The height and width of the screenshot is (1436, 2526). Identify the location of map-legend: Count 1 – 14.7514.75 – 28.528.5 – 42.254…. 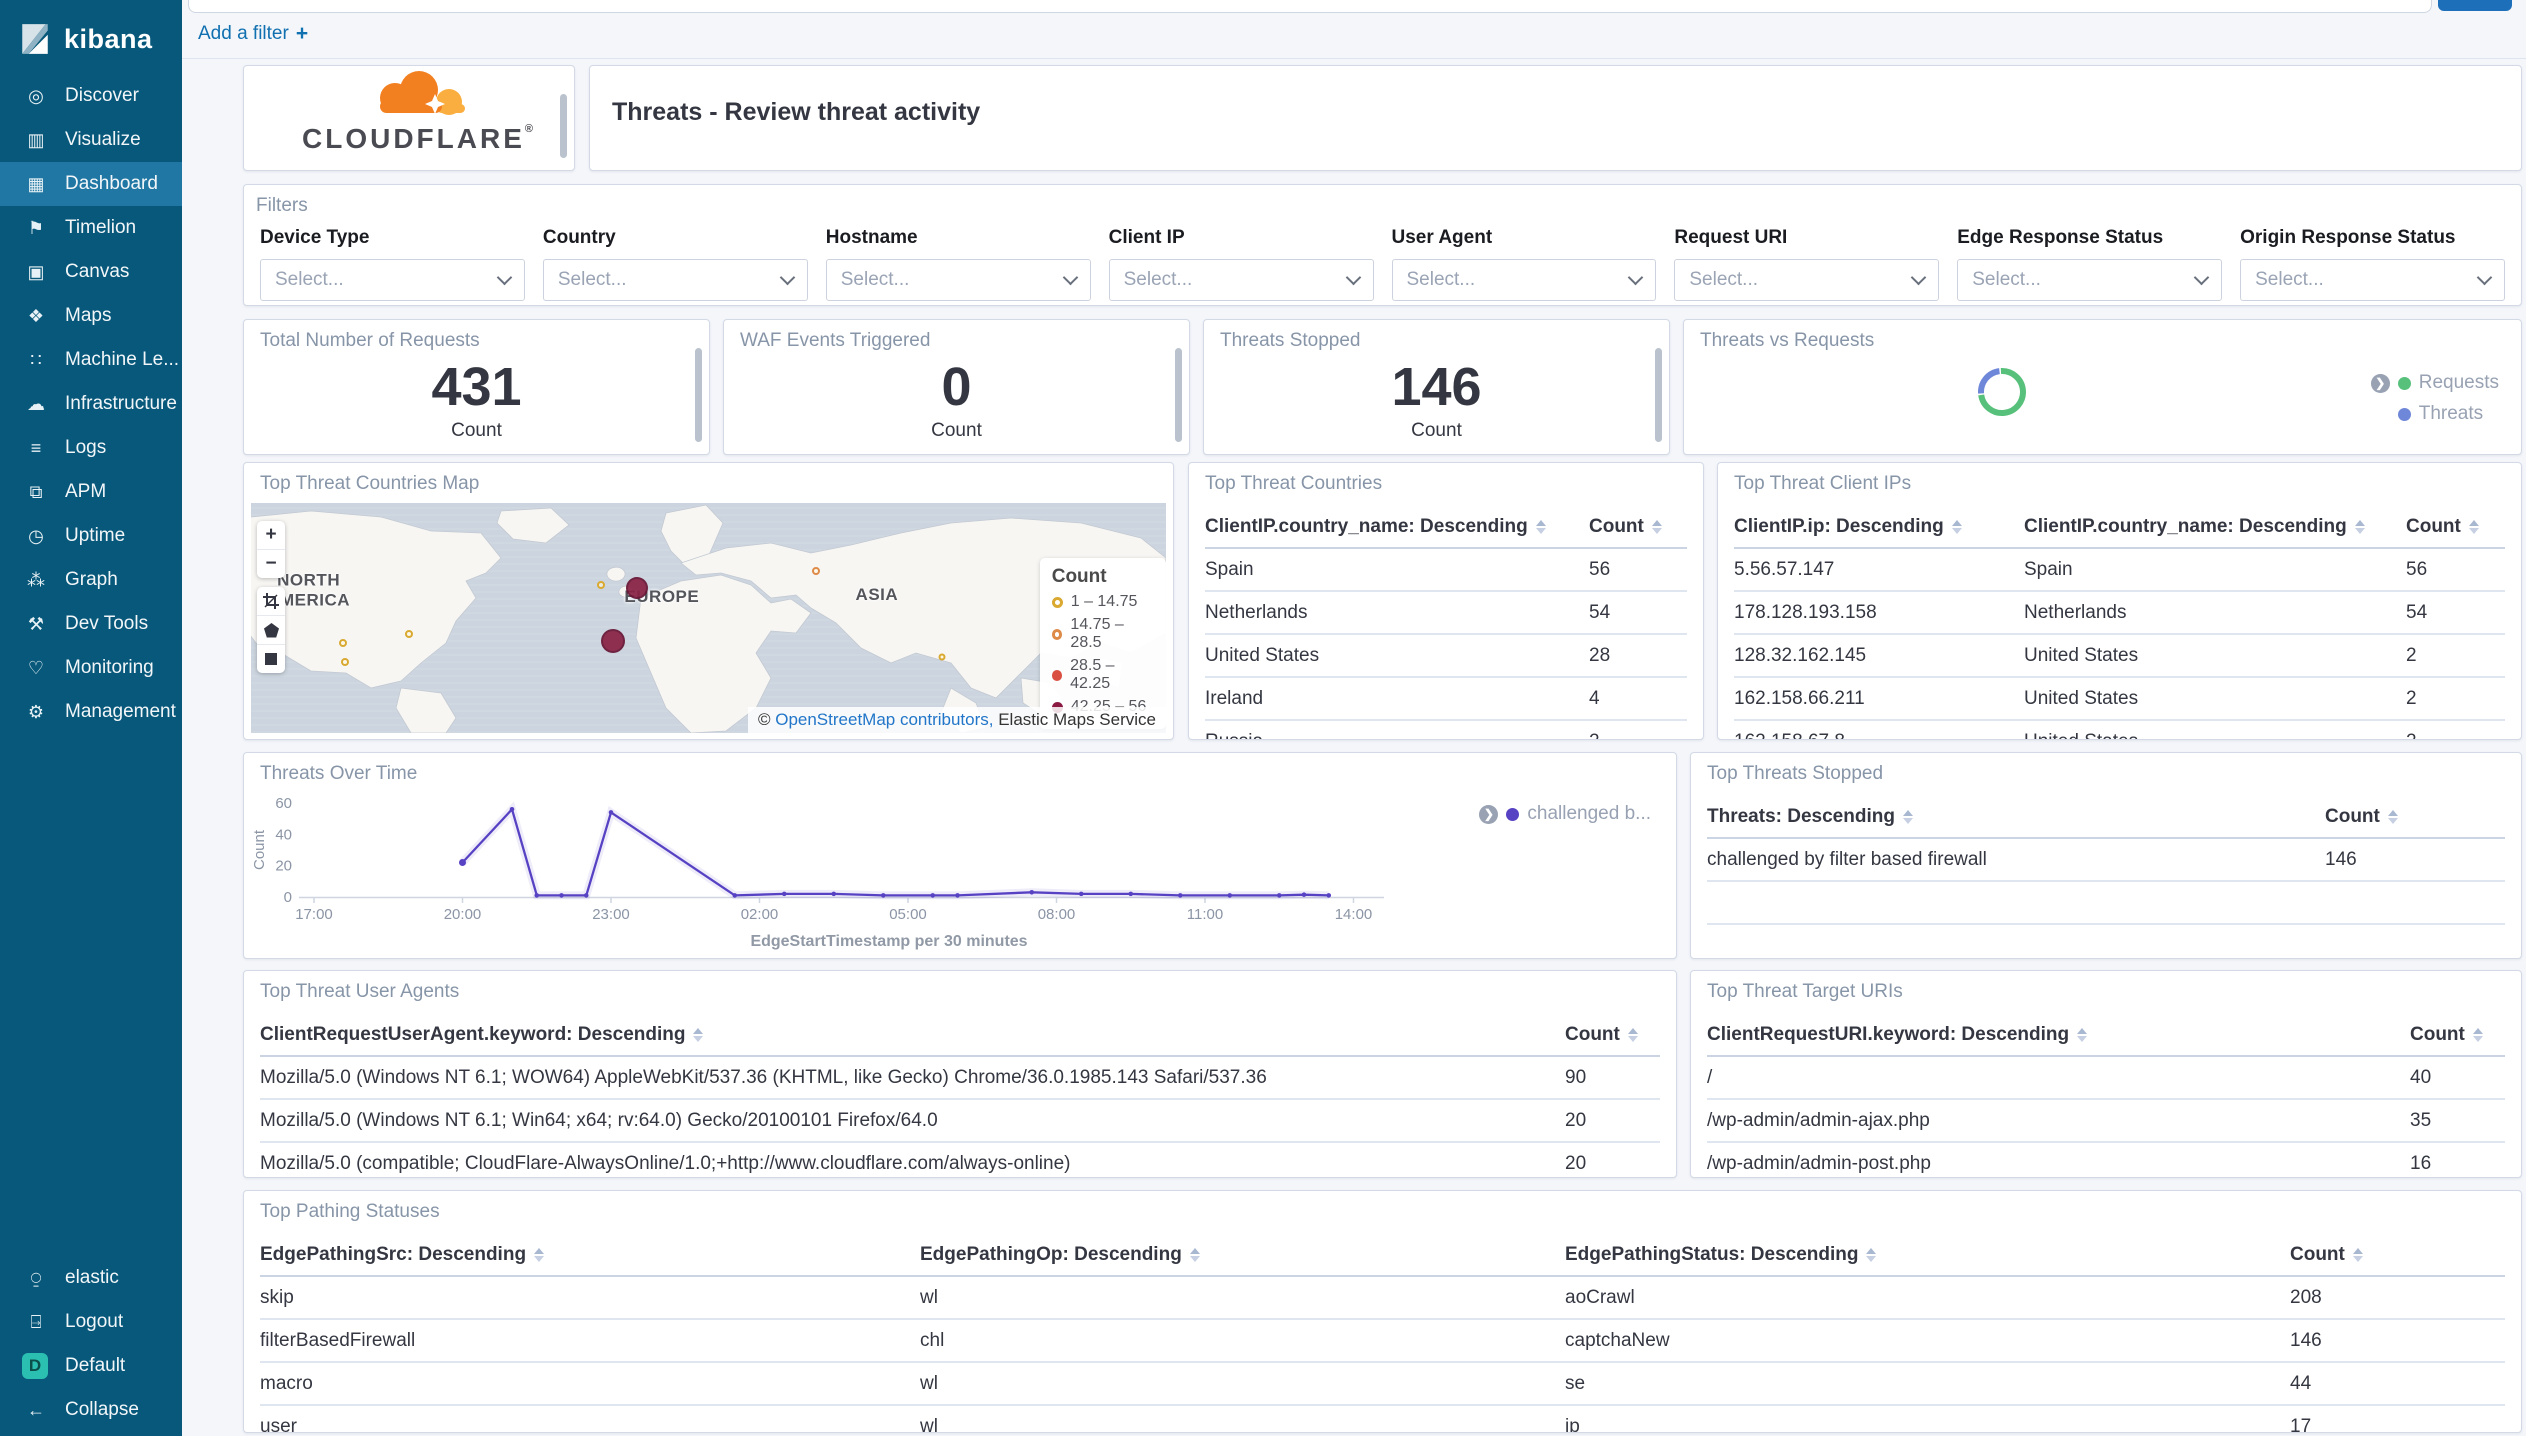
(1102, 644).